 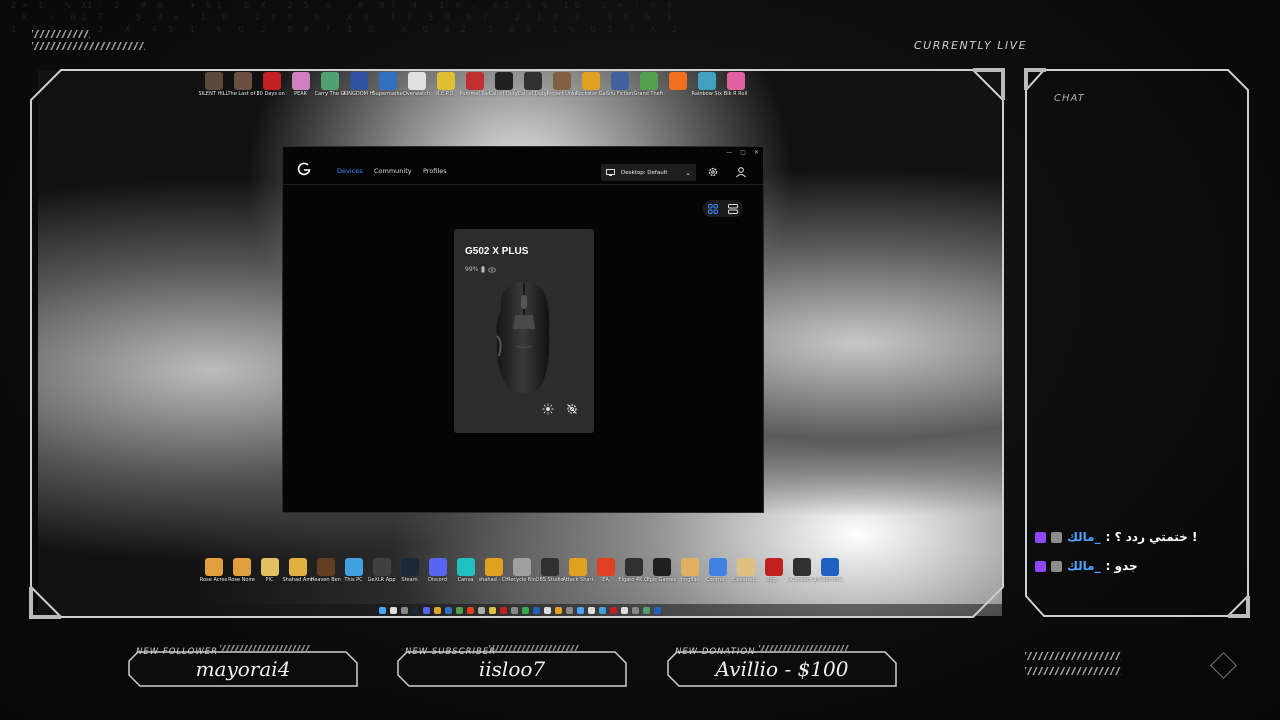 What do you see at coordinates (729, 152) in the screenshot?
I see `minimize-button: —` at bounding box center [729, 152].